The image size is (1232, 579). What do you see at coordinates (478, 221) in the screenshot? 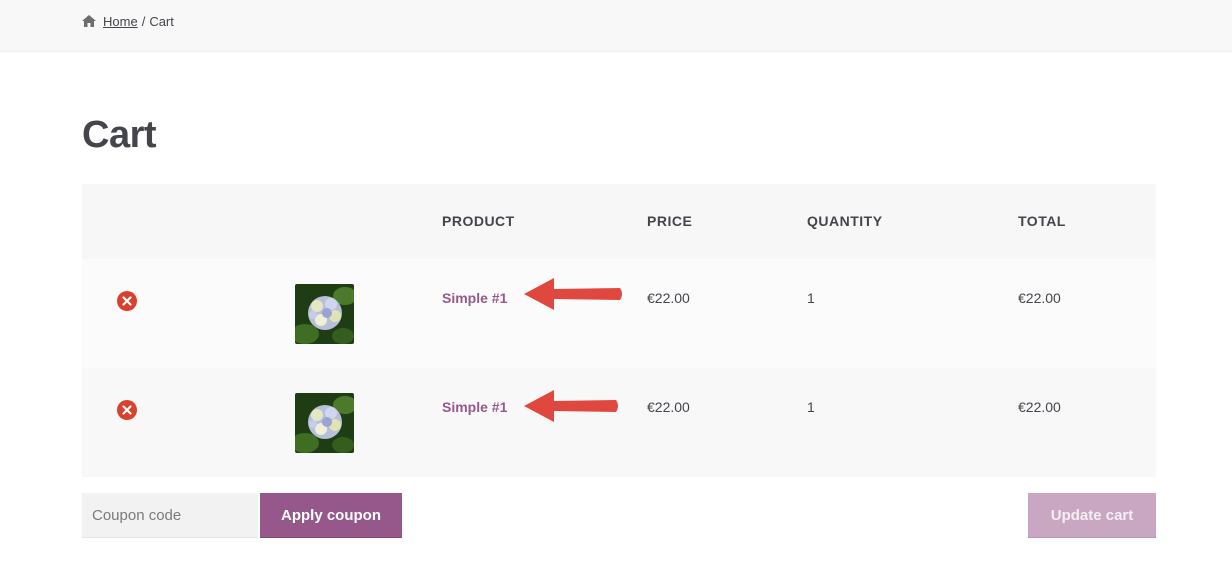
I see `header-product: PRODUCT` at bounding box center [478, 221].